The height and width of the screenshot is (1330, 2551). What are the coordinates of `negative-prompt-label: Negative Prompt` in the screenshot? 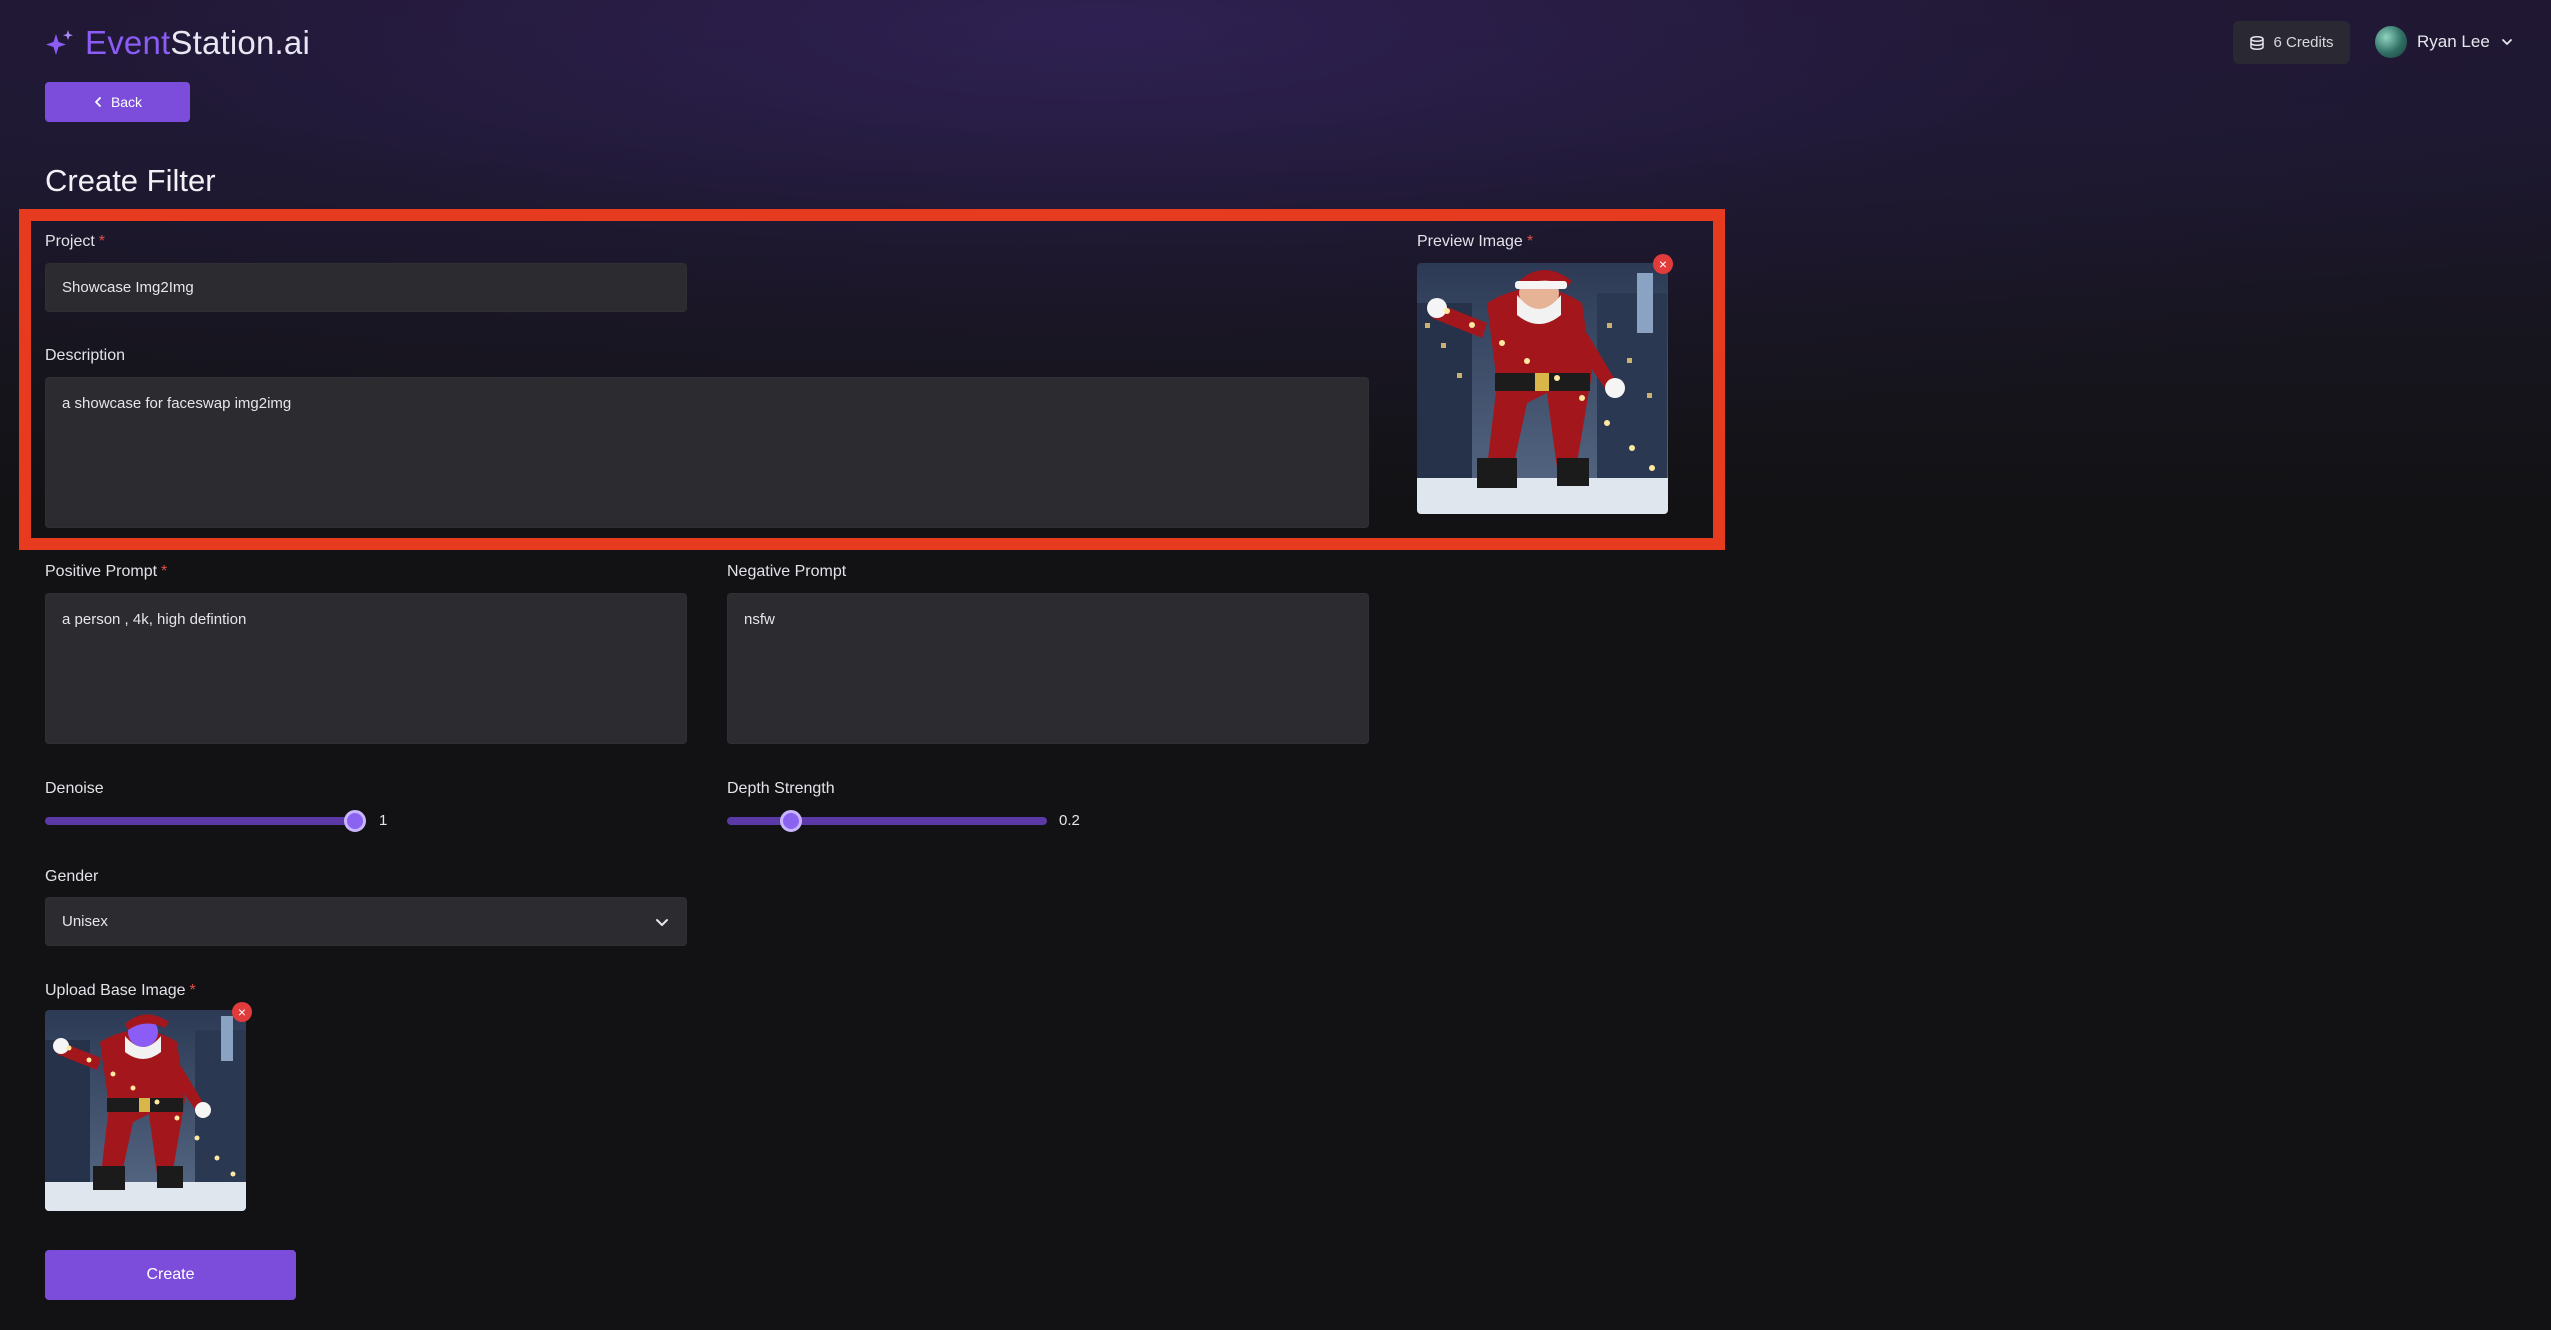 It's located at (787, 571).